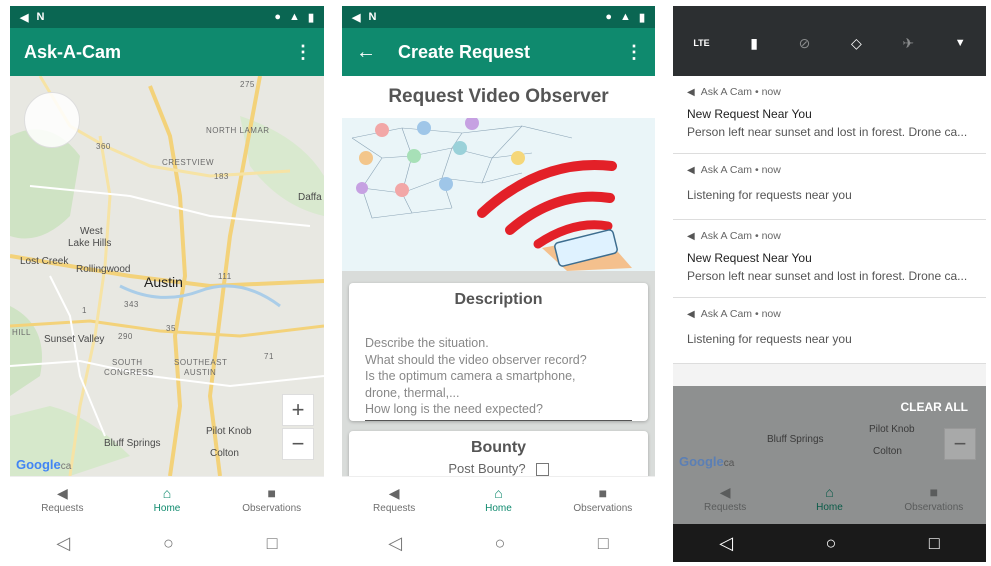  I want to click on zoom-in-button: +, so click(298, 410).